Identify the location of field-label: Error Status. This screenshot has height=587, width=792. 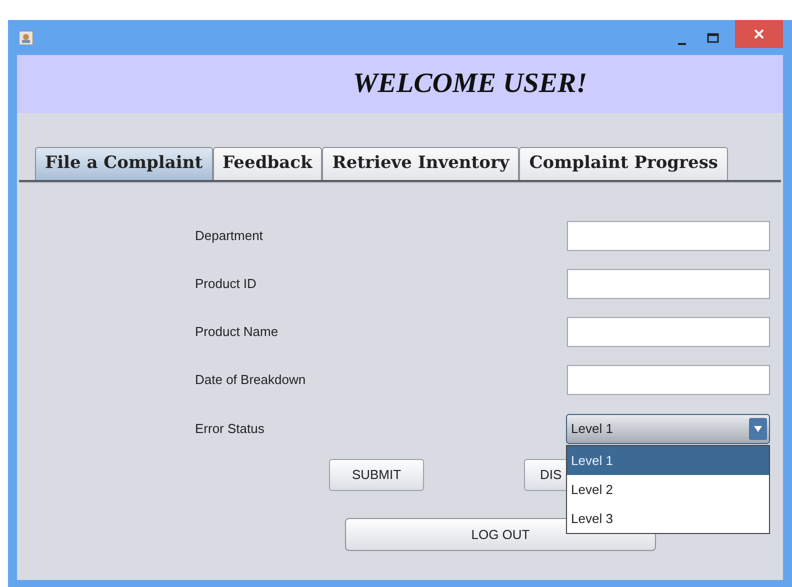
(229, 429).